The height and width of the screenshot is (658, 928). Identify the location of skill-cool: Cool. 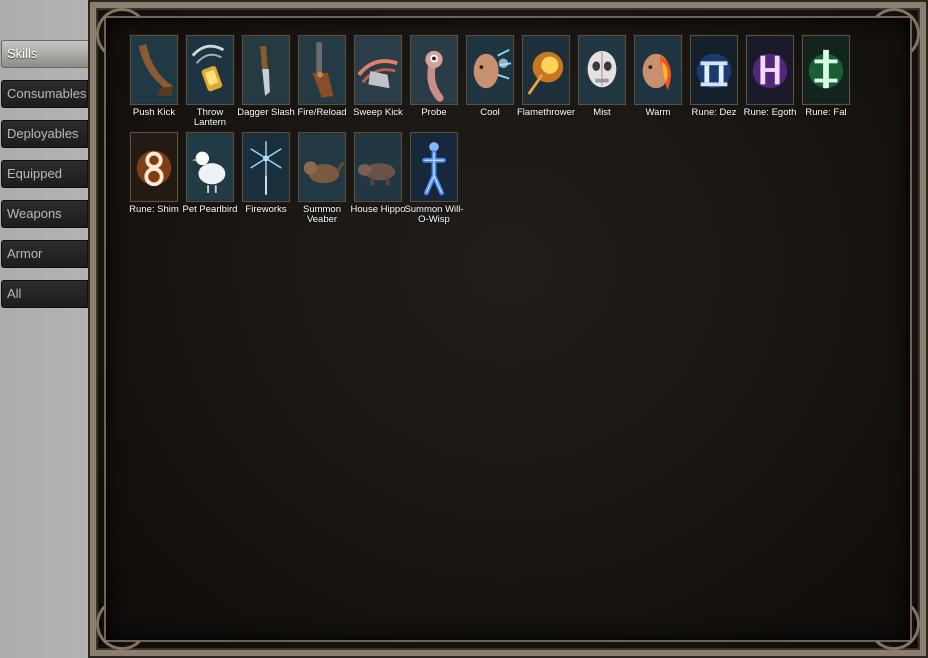
(490, 81).